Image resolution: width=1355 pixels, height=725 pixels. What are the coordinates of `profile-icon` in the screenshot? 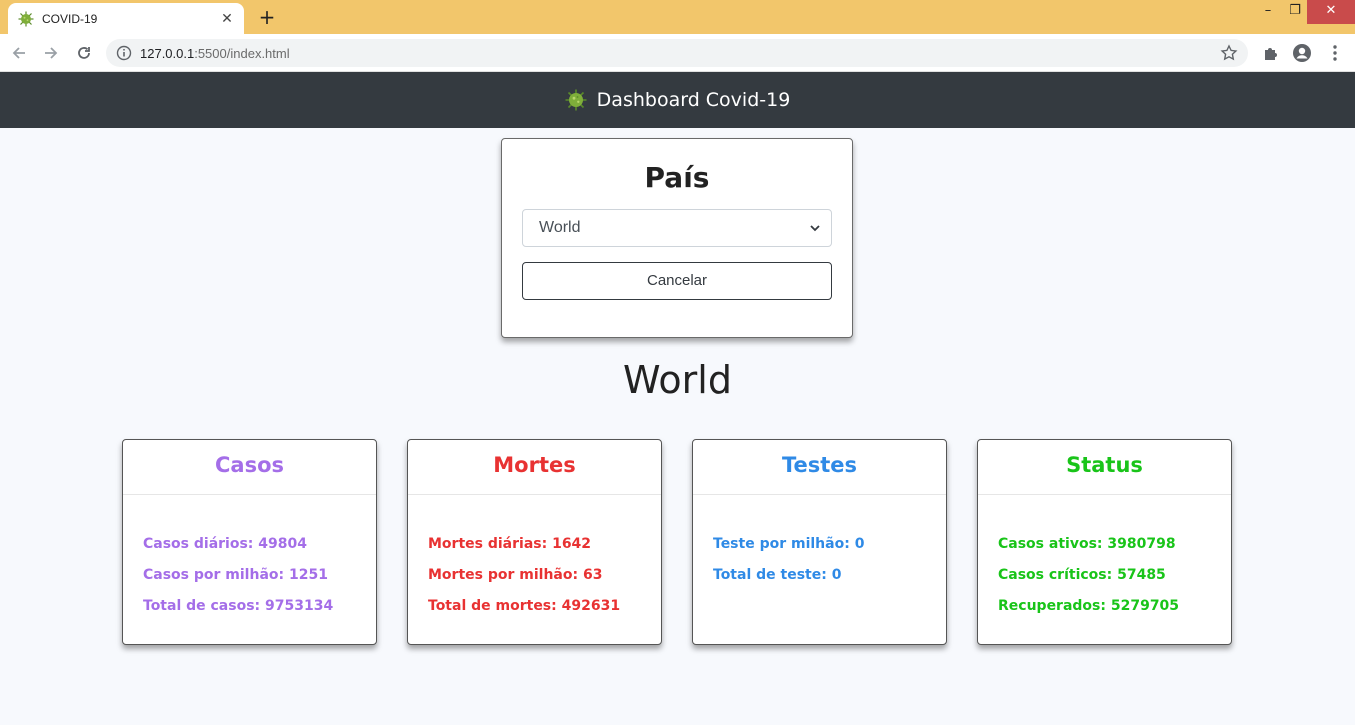 It's located at (1302, 53).